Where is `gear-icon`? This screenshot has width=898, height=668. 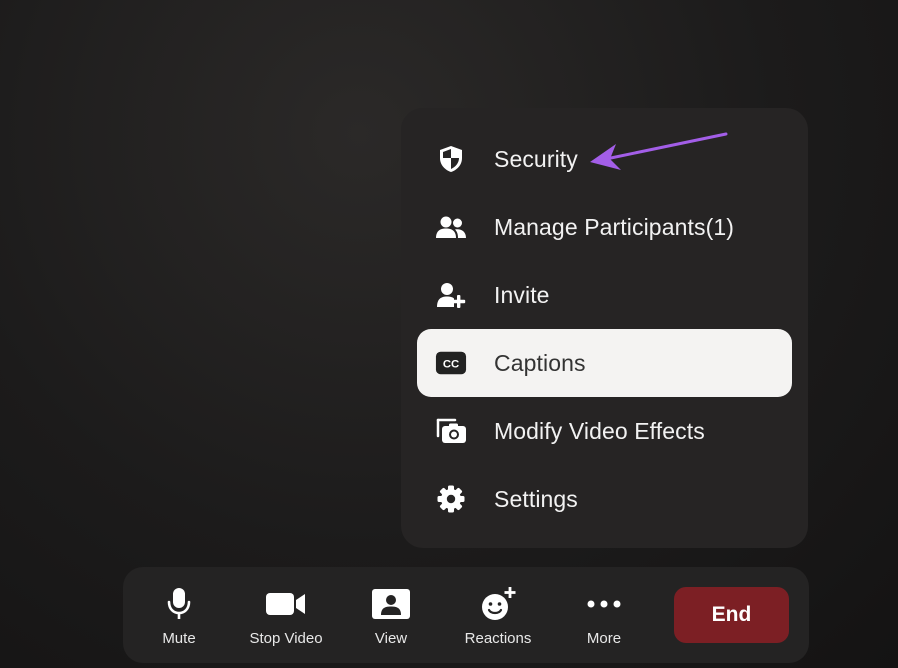 gear-icon is located at coordinates (451, 499).